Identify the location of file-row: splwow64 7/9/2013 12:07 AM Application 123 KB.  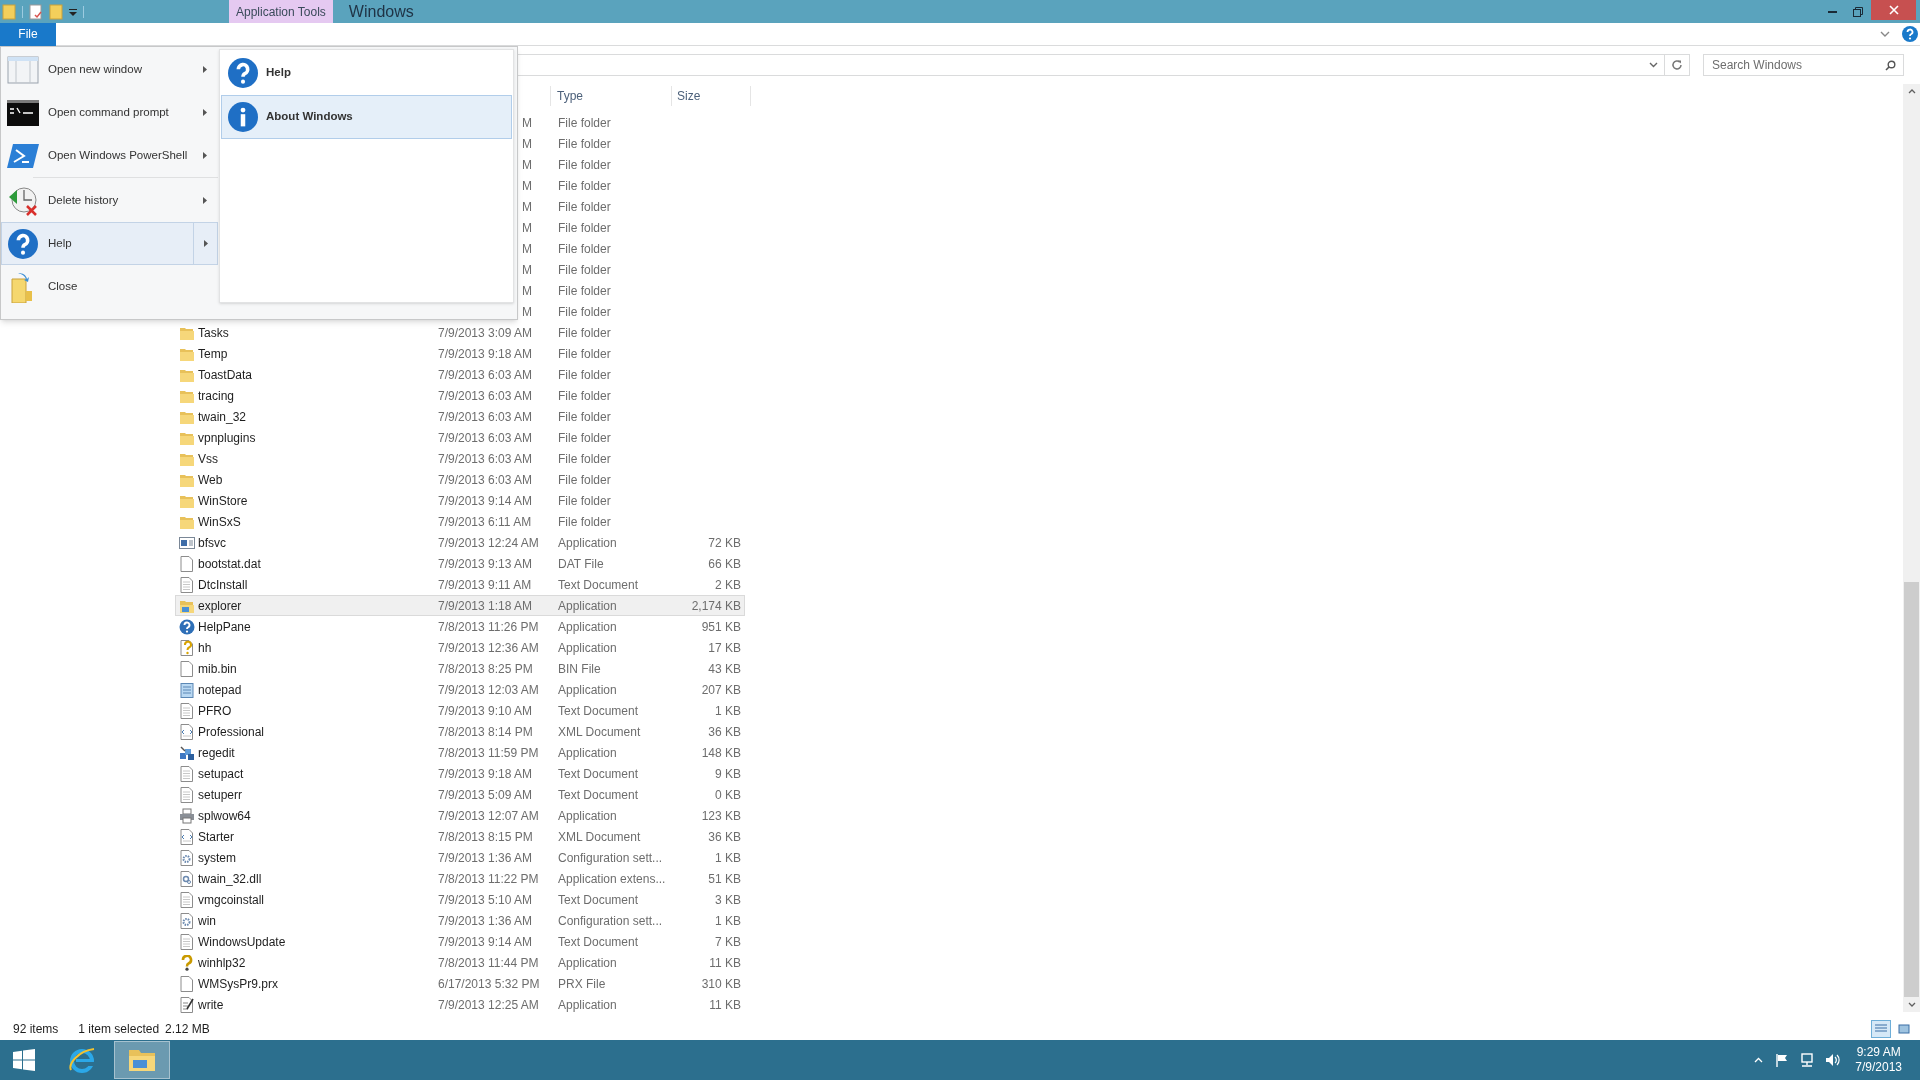
(460, 815).